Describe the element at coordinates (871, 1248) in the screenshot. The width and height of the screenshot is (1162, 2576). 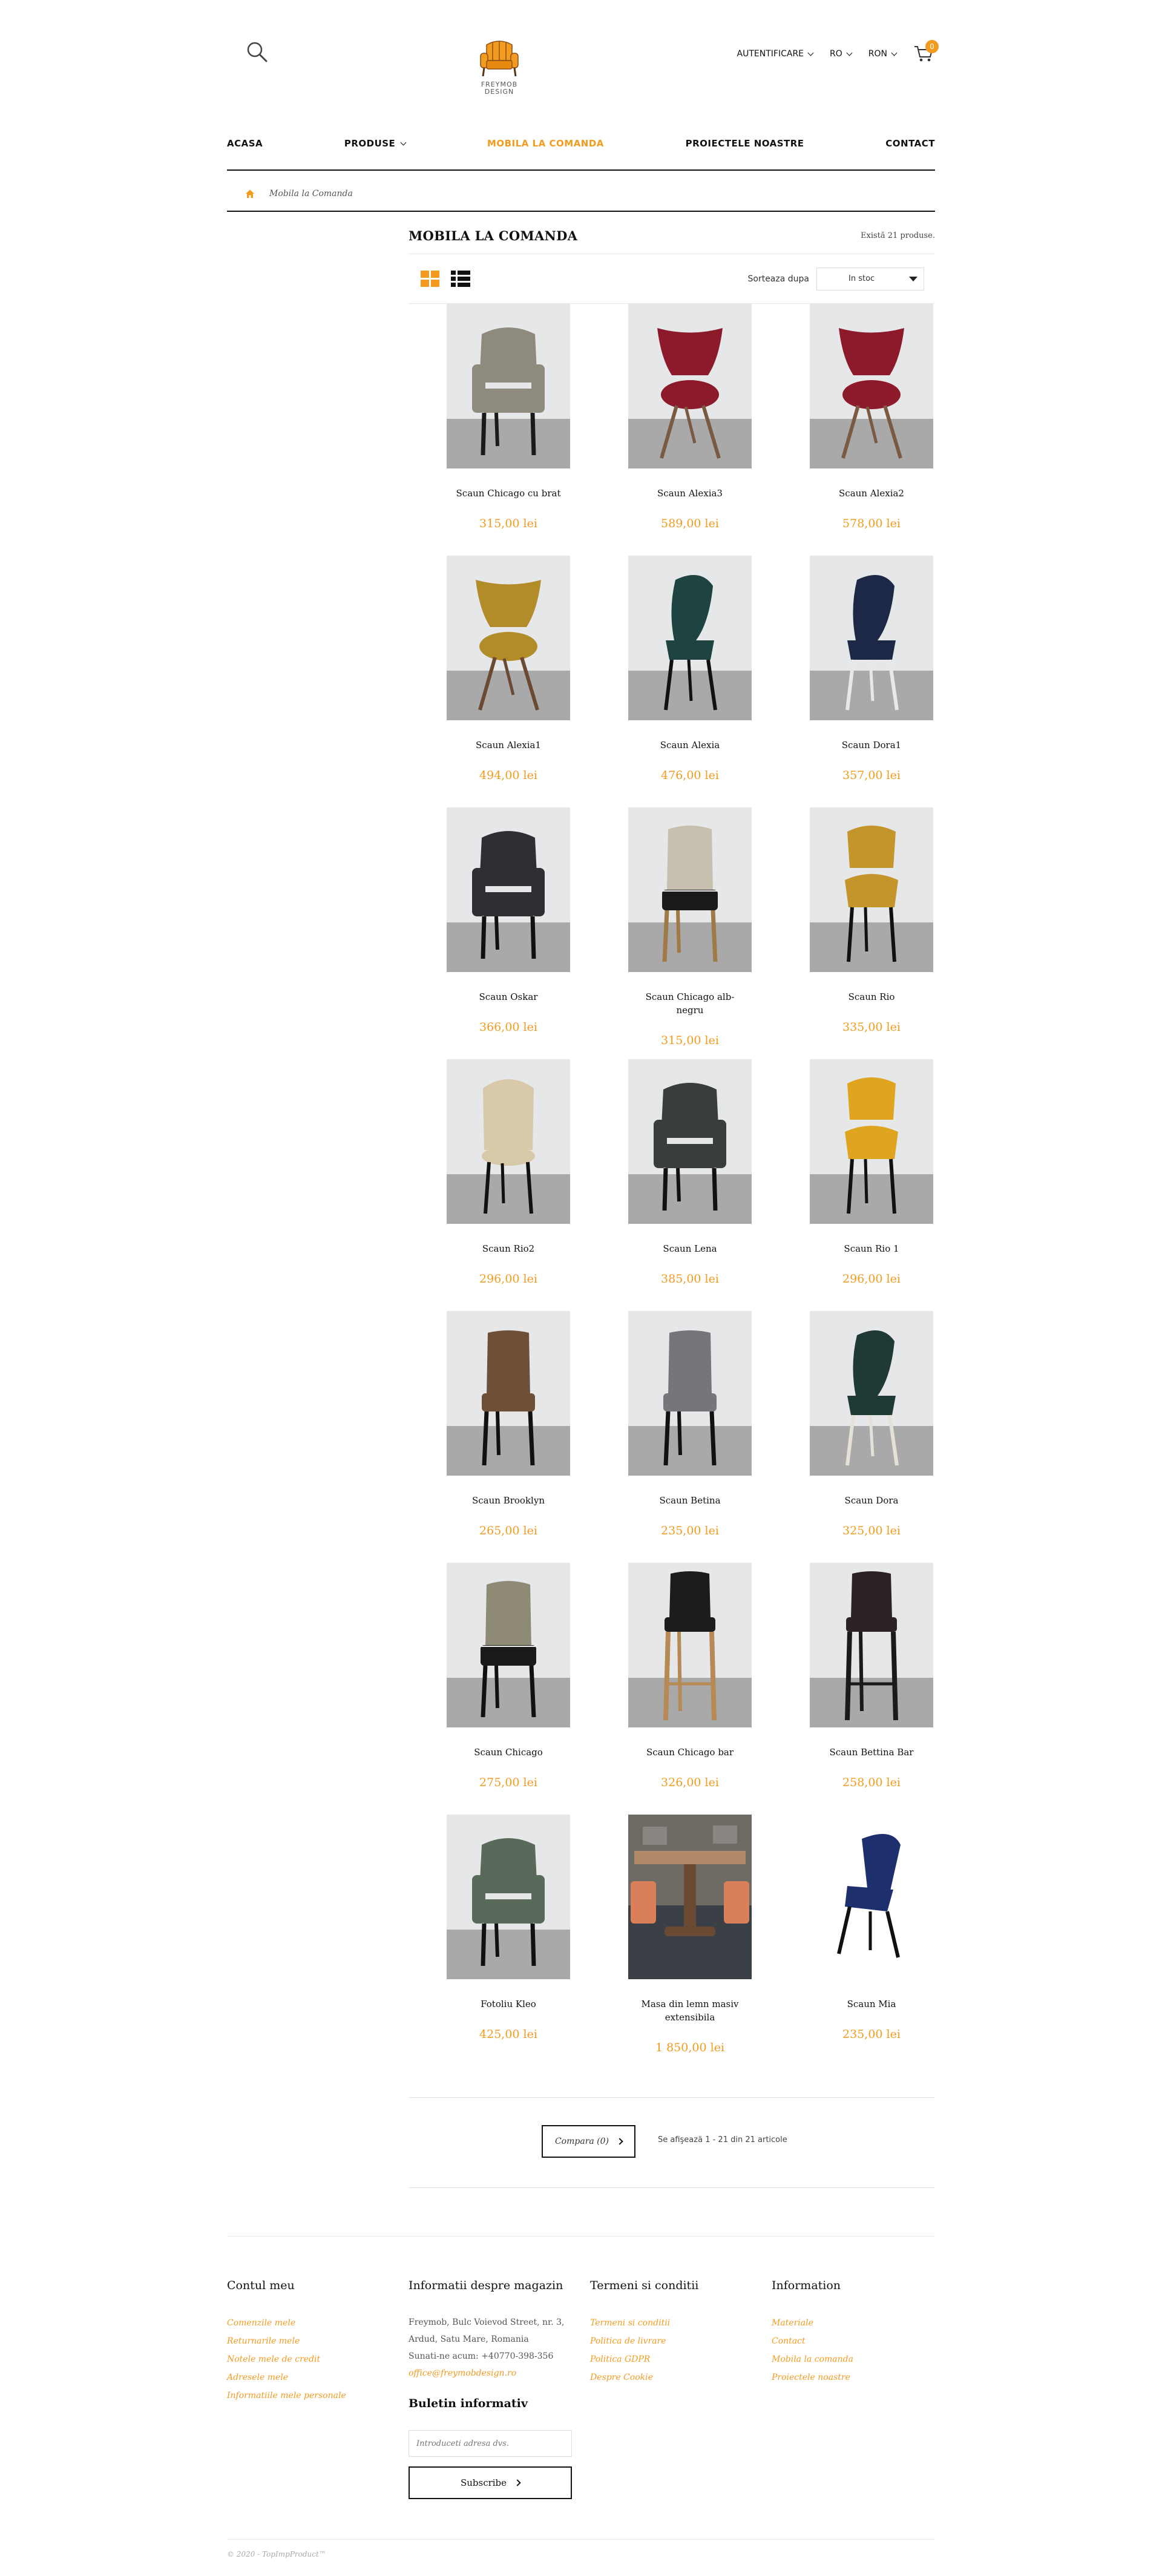
I see `product-name: Scaun Rio 1` at that location.